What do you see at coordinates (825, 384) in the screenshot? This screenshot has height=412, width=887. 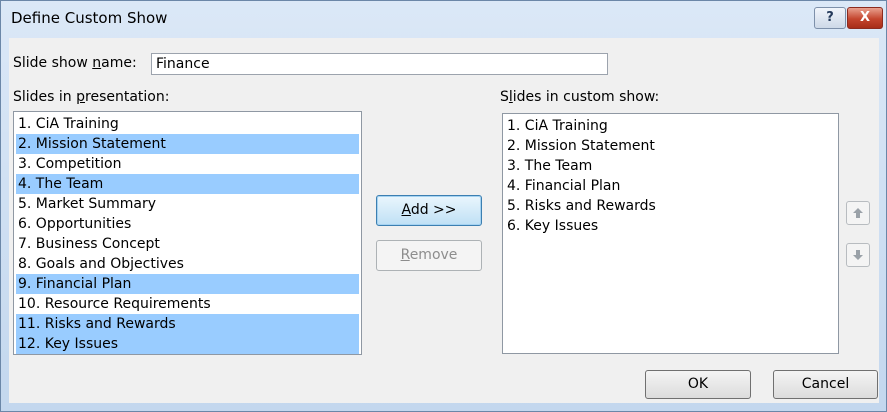 I see `cancel-button: Cancel` at bounding box center [825, 384].